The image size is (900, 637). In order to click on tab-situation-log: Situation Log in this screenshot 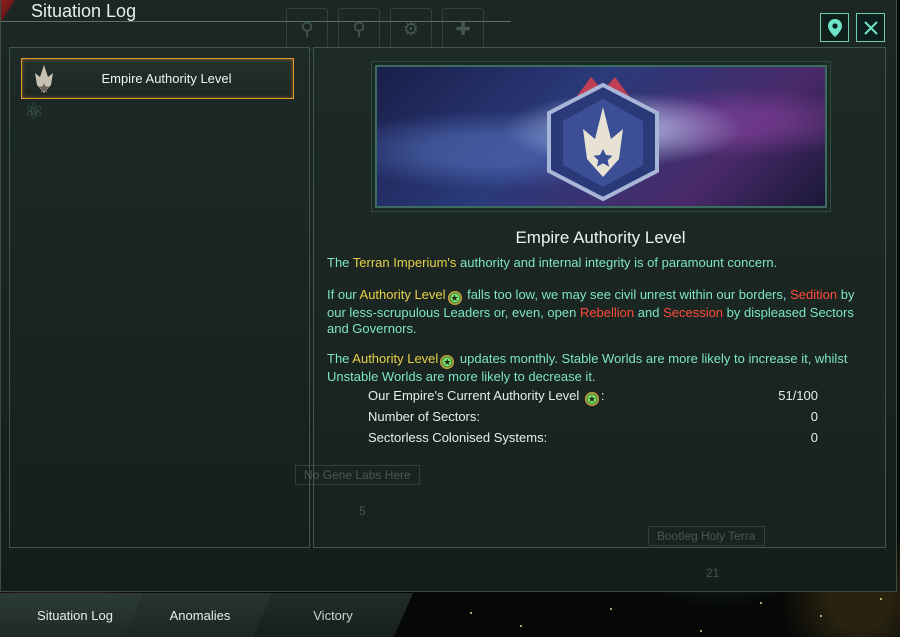, I will do `click(75, 615)`.